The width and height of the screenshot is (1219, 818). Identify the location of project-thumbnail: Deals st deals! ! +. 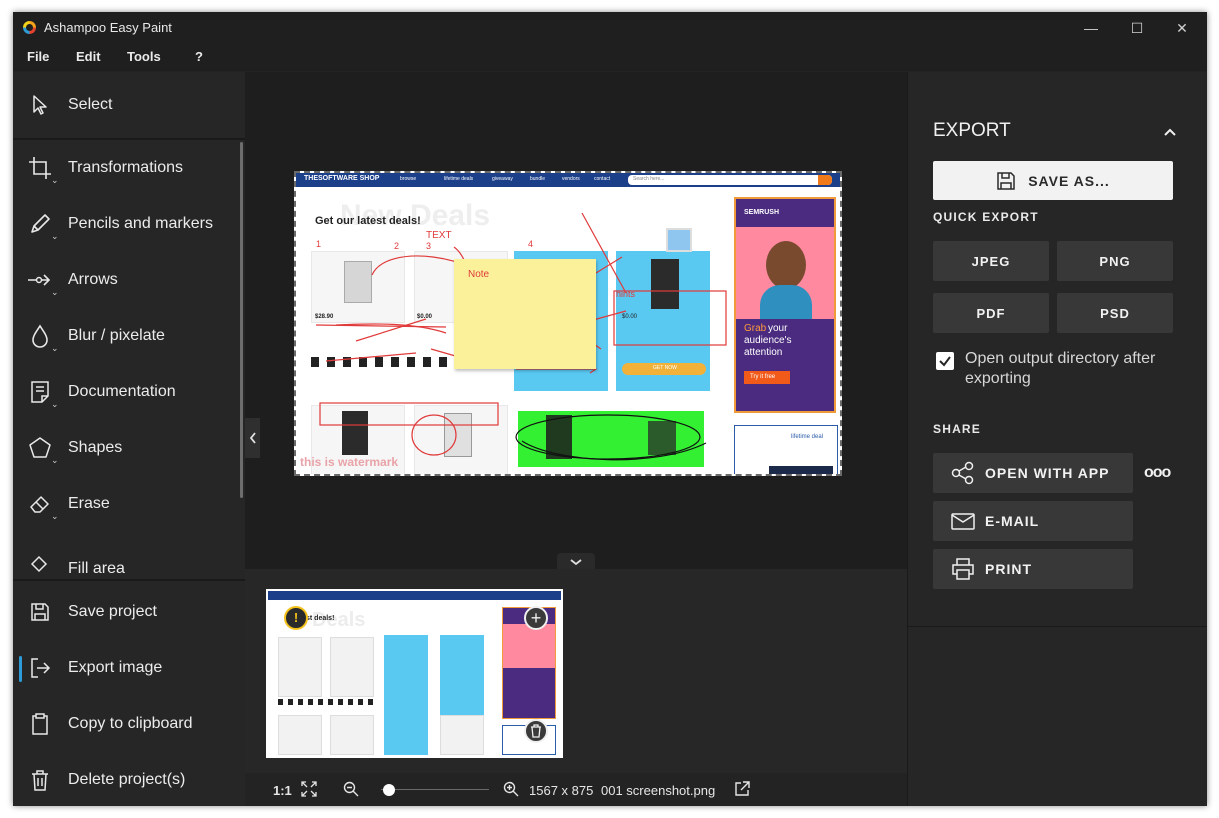
(414, 673).